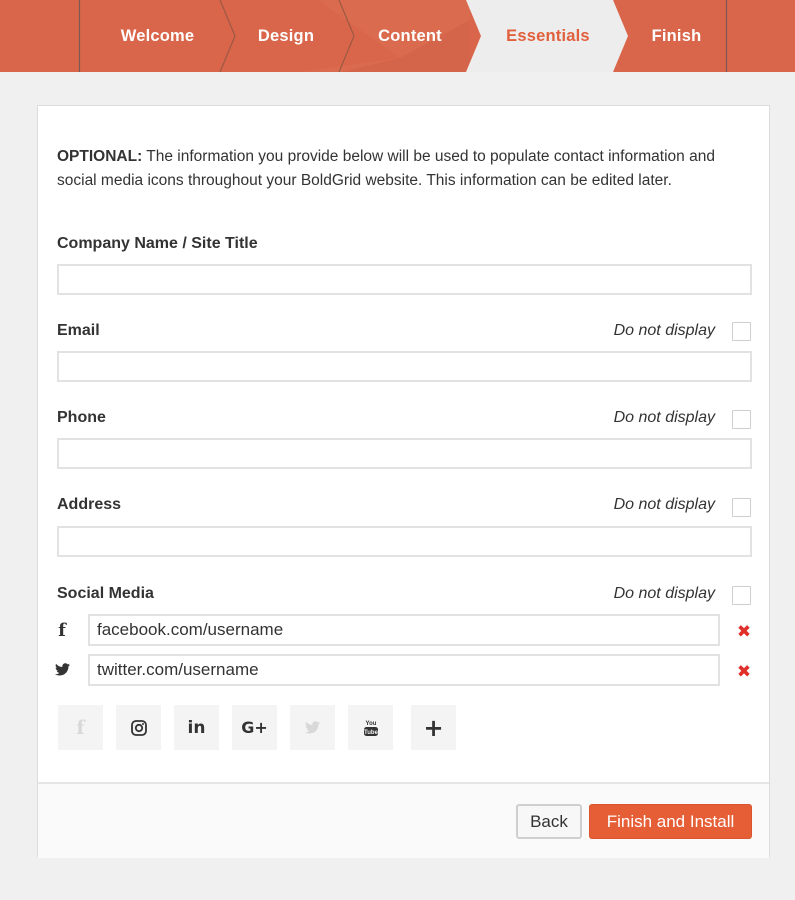  Describe the element at coordinates (741, 507) in the screenshot. I see `address-do-not-display-checkbox` at that location.